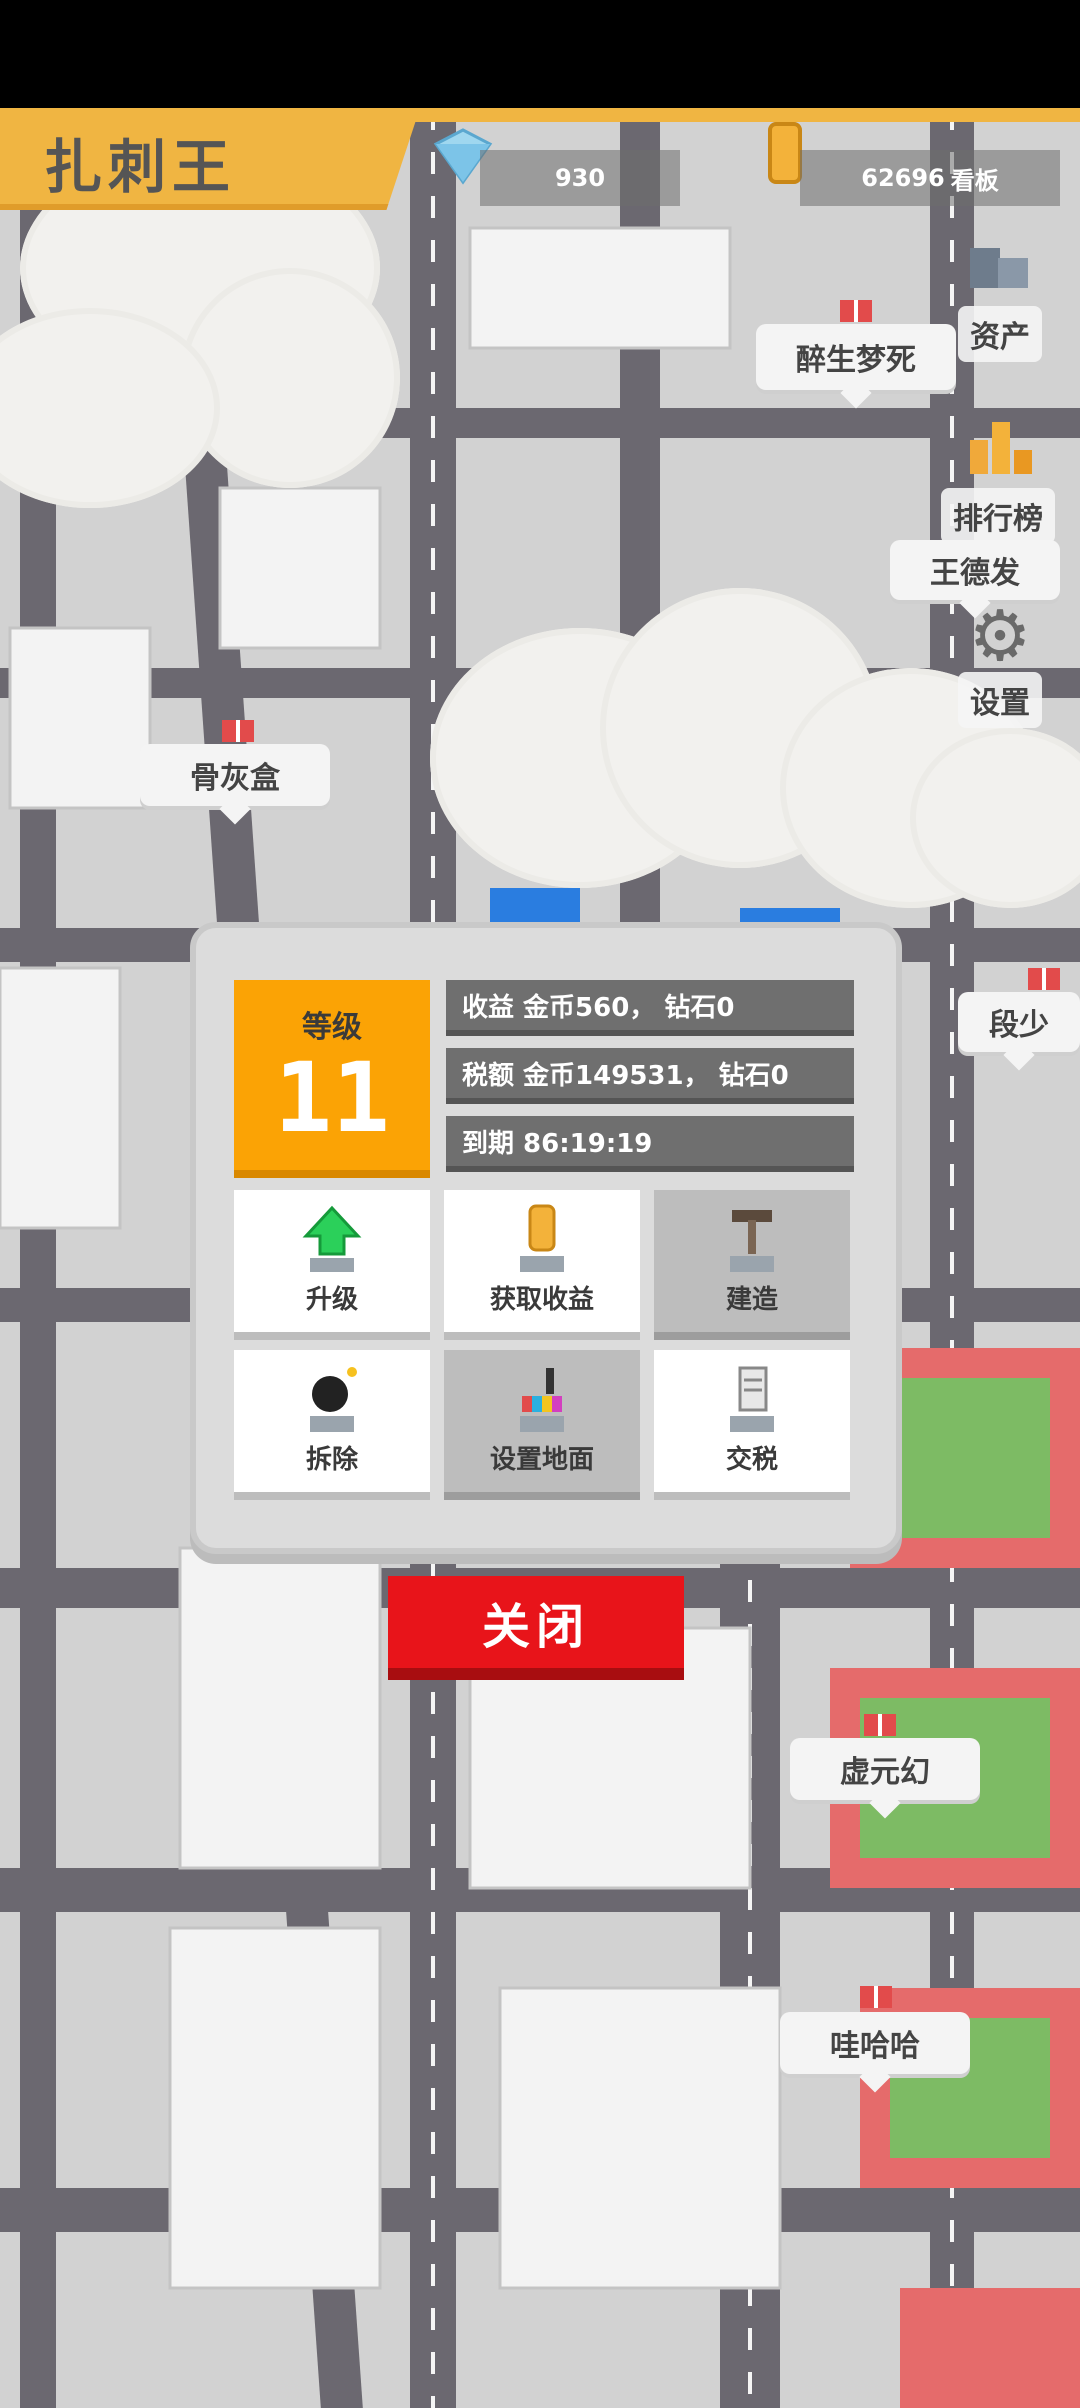  I want to click on upgrade-arrow-icon, so click(332, 1244).